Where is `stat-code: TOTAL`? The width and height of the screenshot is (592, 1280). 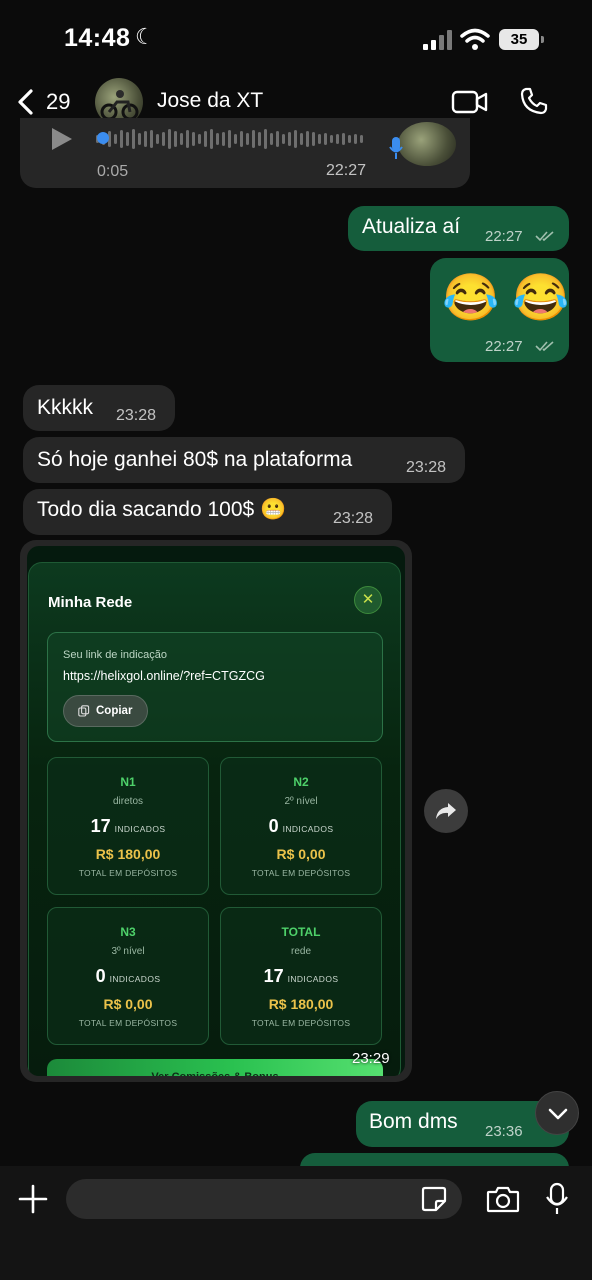
stat-code: TOTAL is located at coordinates (301, 932).